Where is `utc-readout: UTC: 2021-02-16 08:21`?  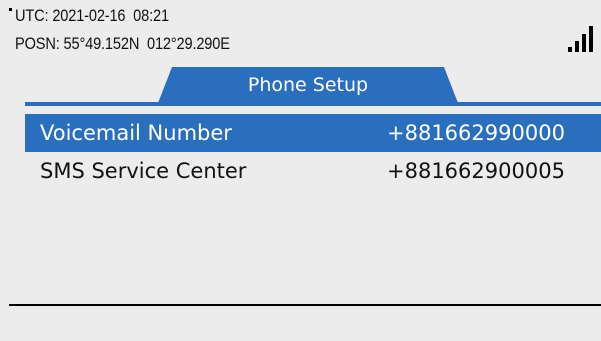
utc-readout: UTC: 2021-02-16 08:21 is located at coordinates (92, 16).